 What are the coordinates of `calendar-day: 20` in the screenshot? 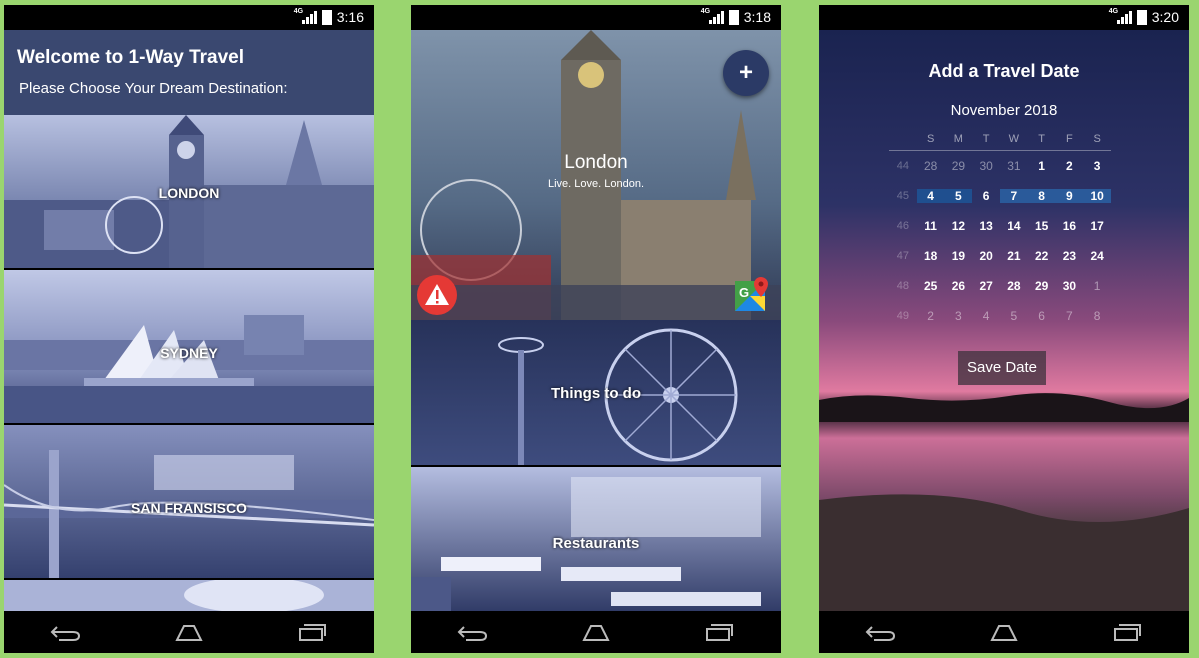 It's located at (986, 256).